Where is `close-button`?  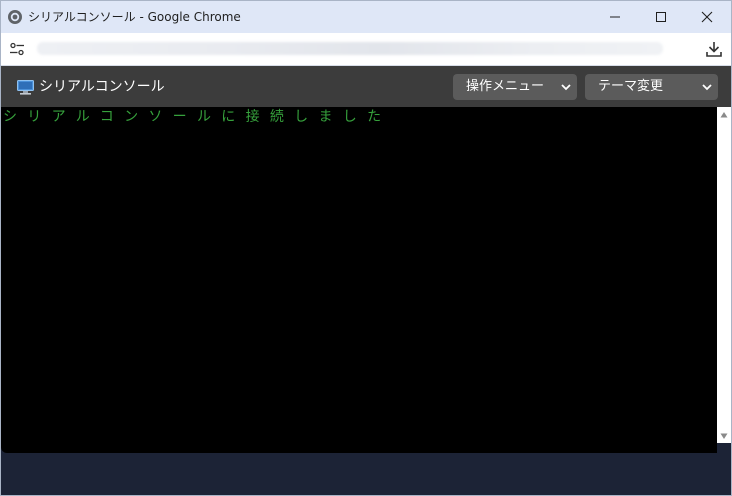 close-button is located at coordinates (707, 17).